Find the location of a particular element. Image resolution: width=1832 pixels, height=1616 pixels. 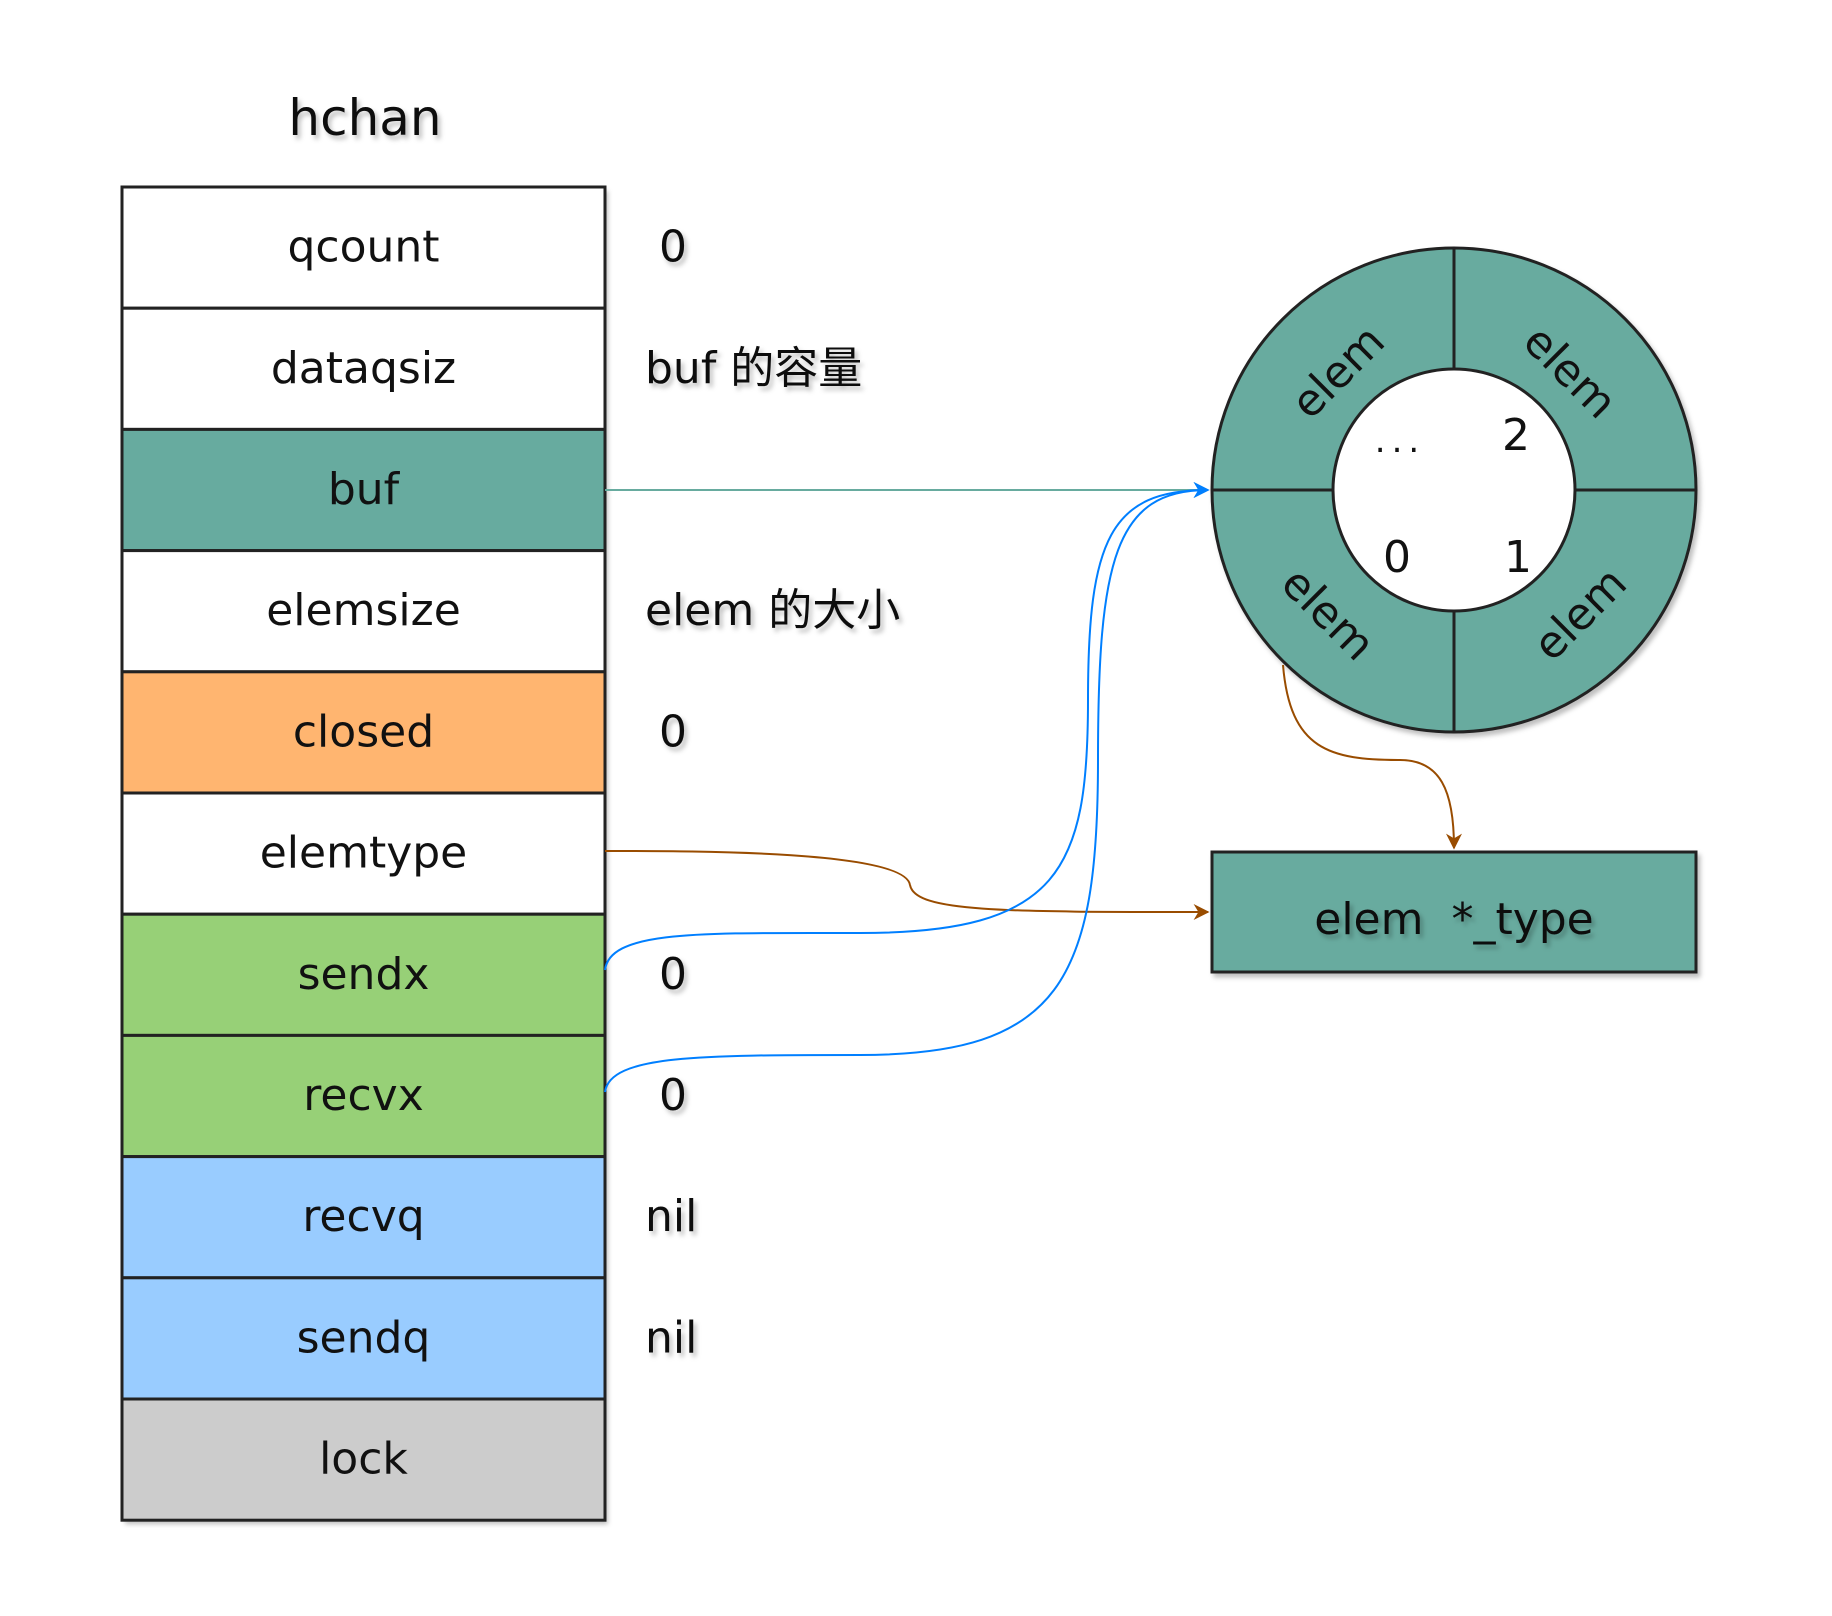

ring-inner is located at coordinates (1454, 490).